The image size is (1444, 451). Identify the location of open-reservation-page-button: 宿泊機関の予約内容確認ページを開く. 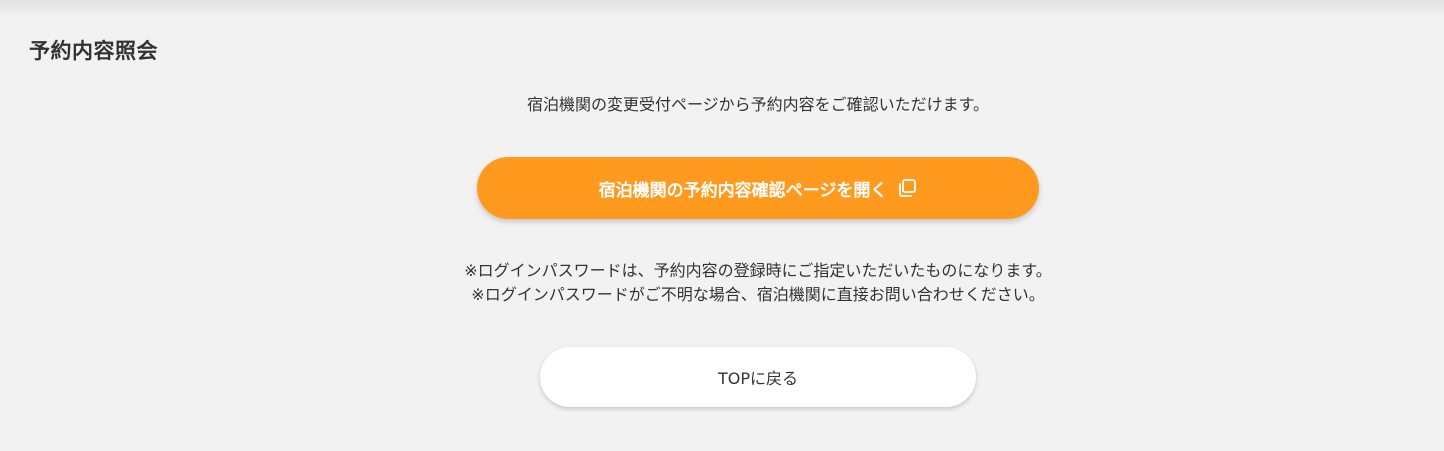
(758, 188).